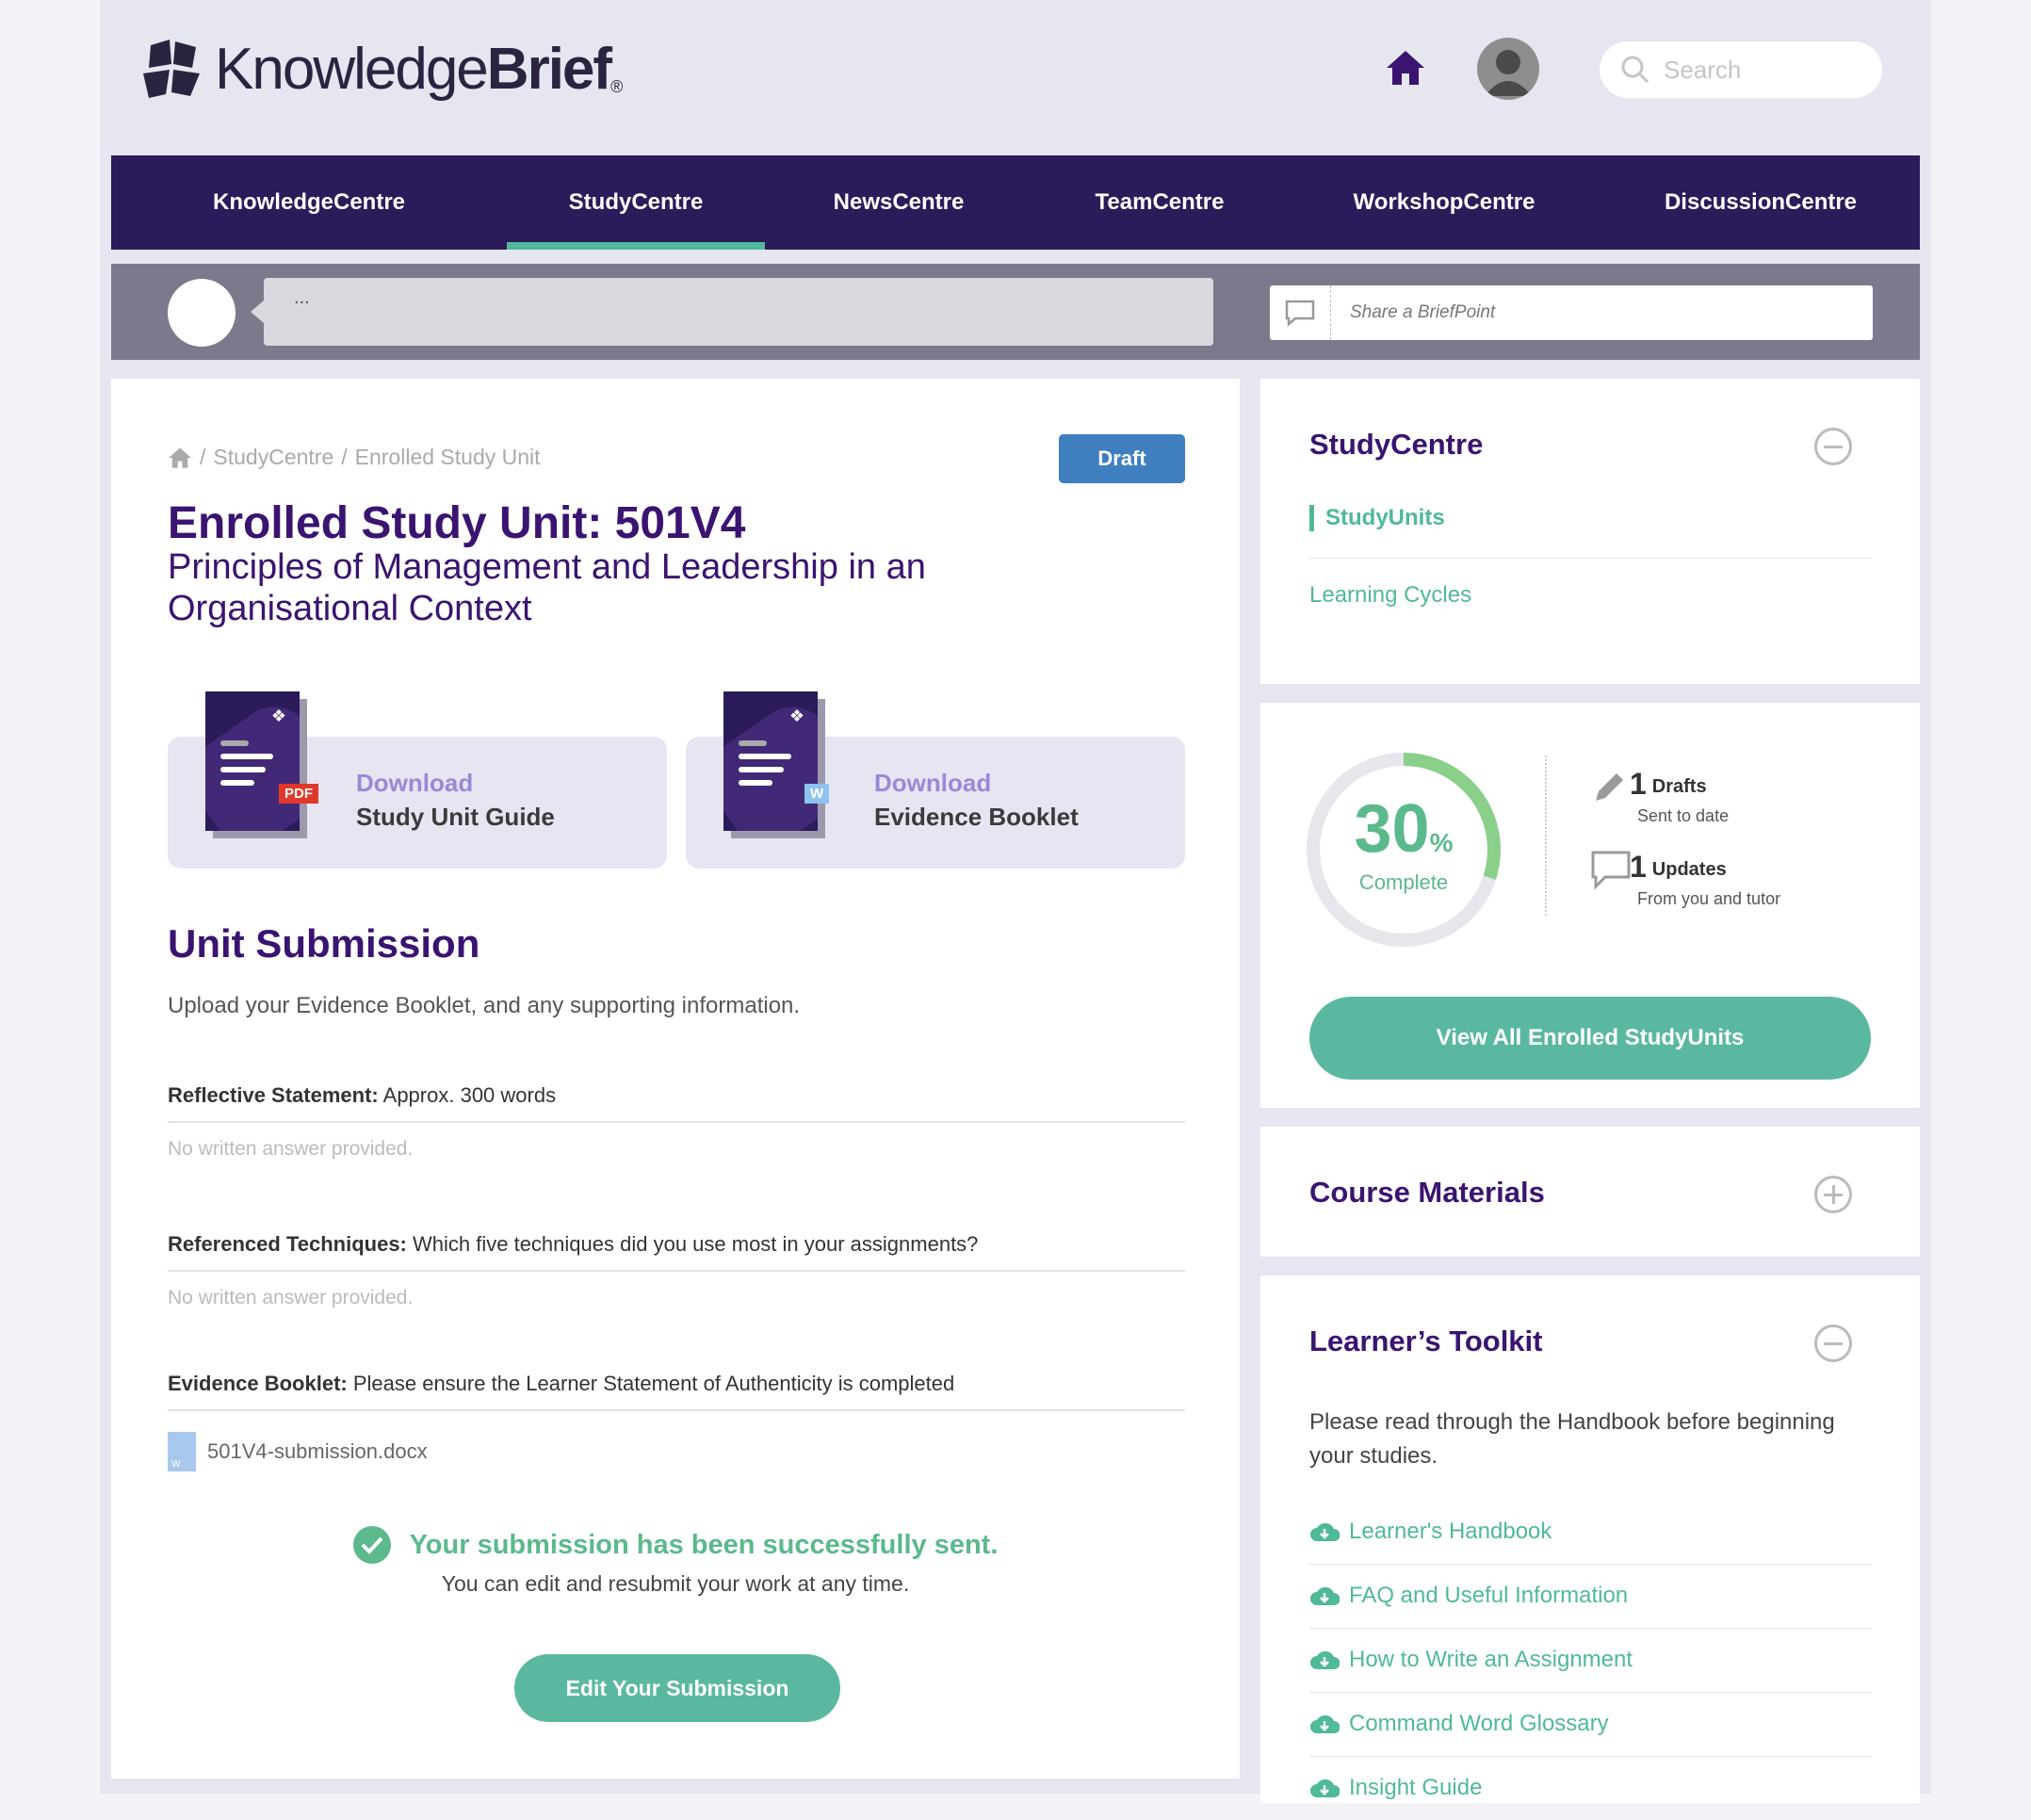  Describe the element at coordinates (273, 457) in the screenshot. I see `breadcrumb-studycentre: StudyCentre` at that location.